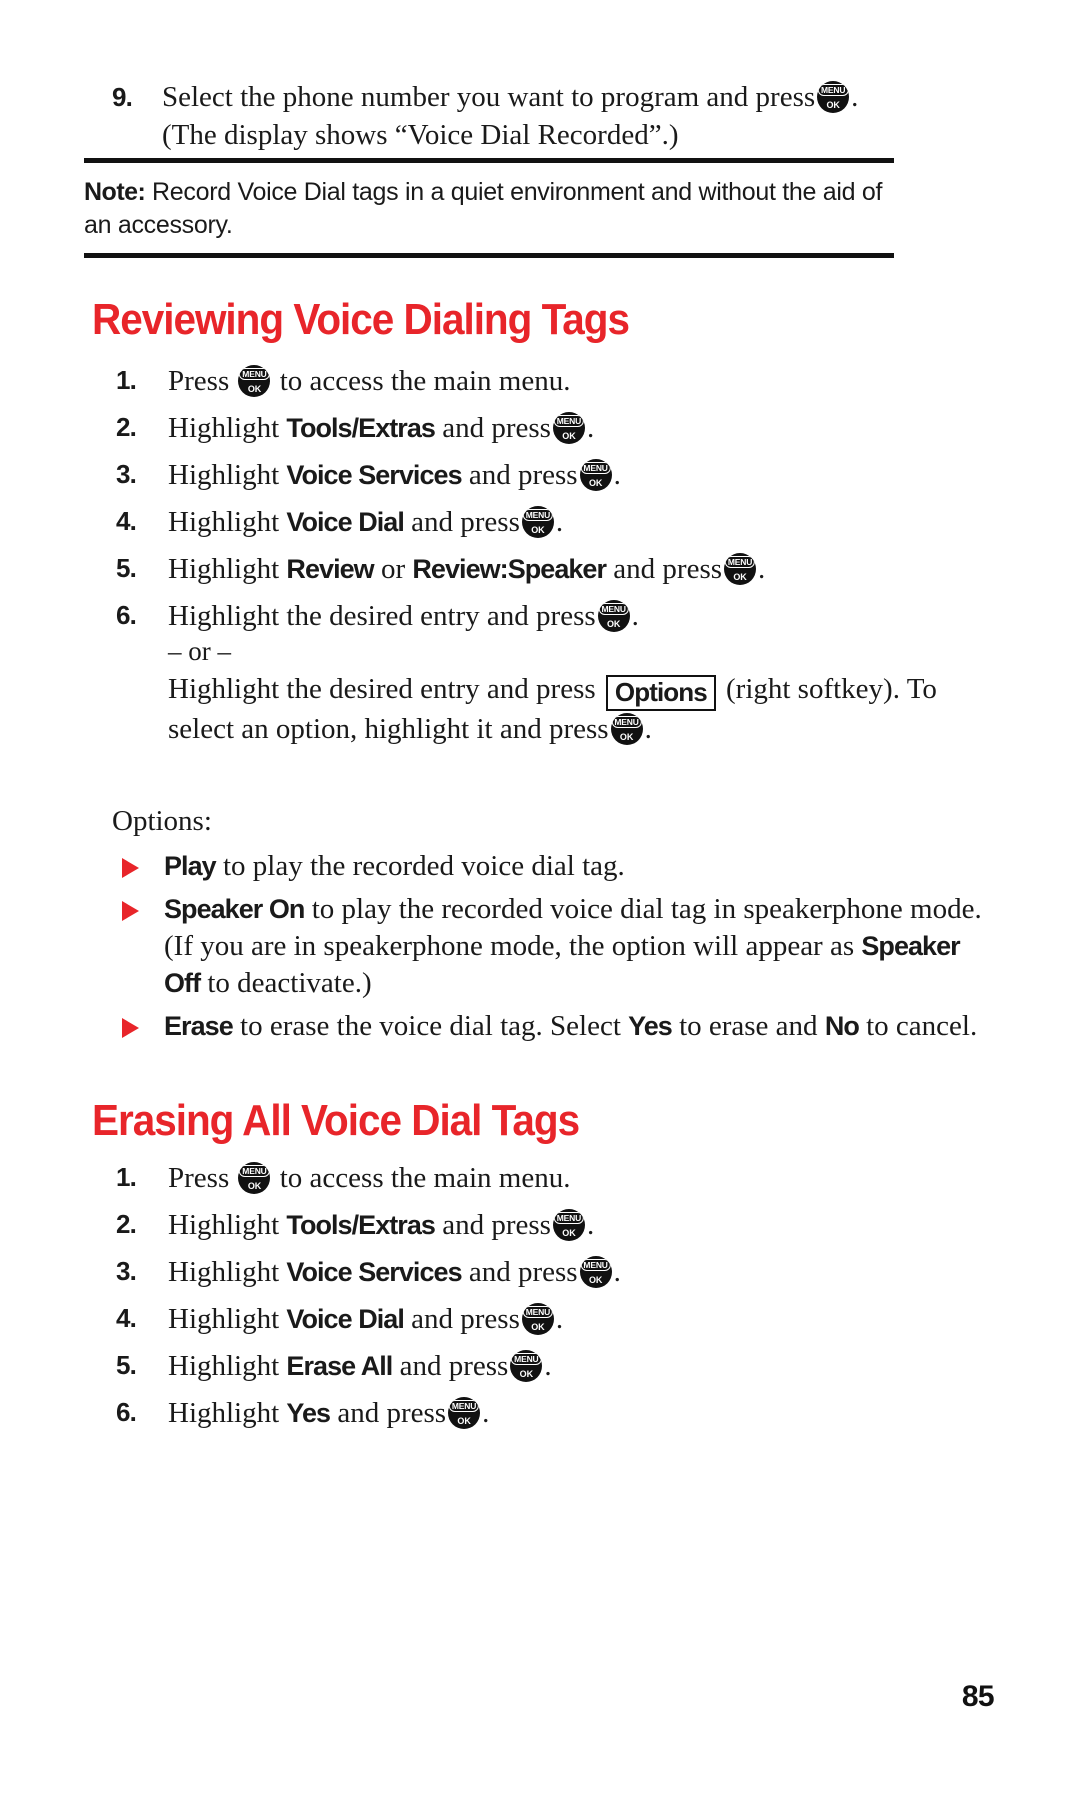  I want to click on option-term: Erase, so click(199, 1026).